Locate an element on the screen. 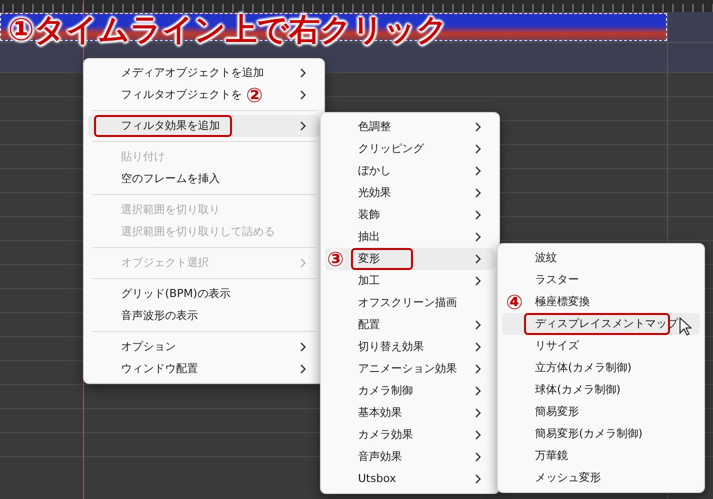 The width and height of the screenshot is (713, 499). mouse-cursor-icon is located at coordinates (685, 327).